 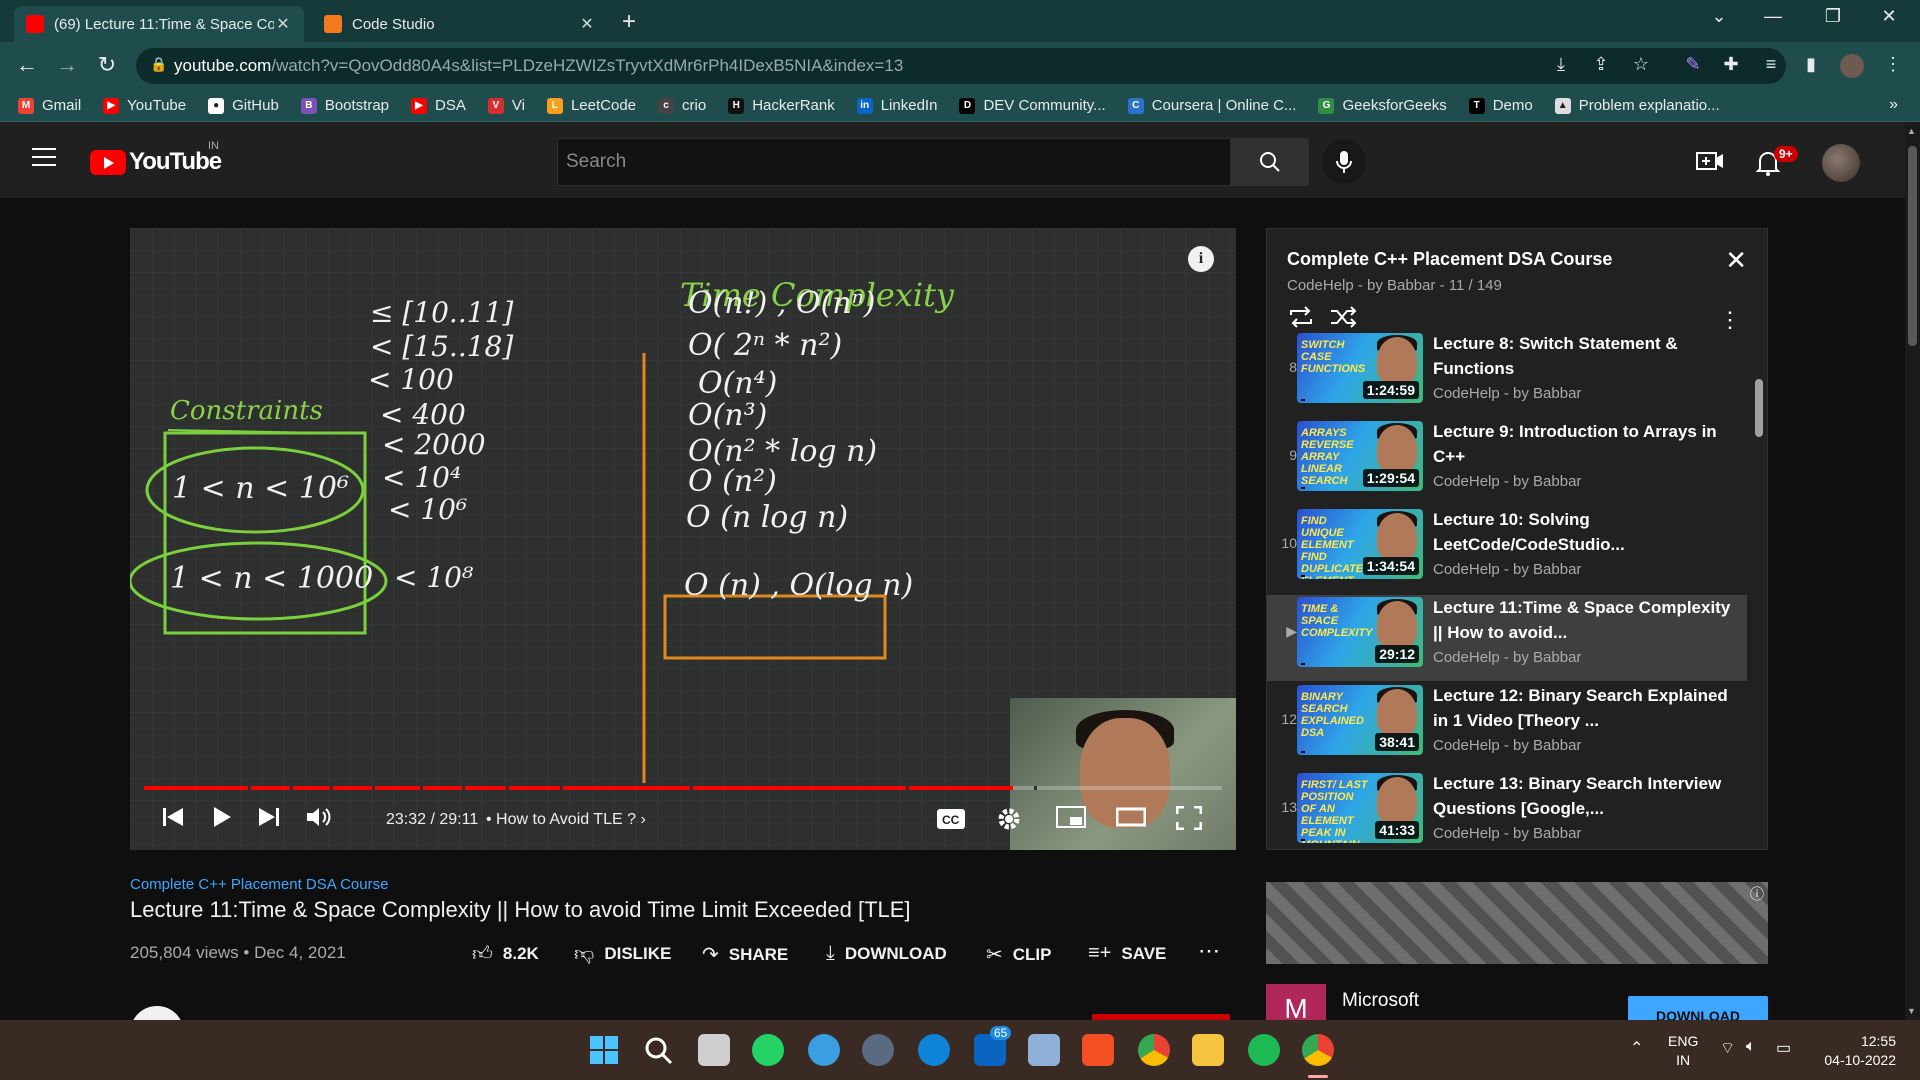 I want to click on youtube-logo: YouTube IN, so click(x=156, y=158).